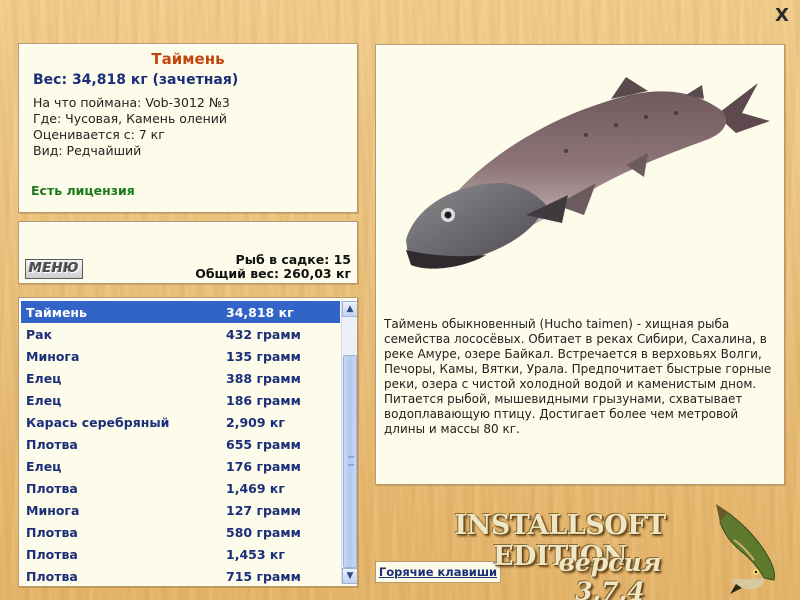 Image resolution: width=800 pixels, height=600 pixels. I want to click on catch-list-row: Плотва 1,469 кг, so click(180, 488).